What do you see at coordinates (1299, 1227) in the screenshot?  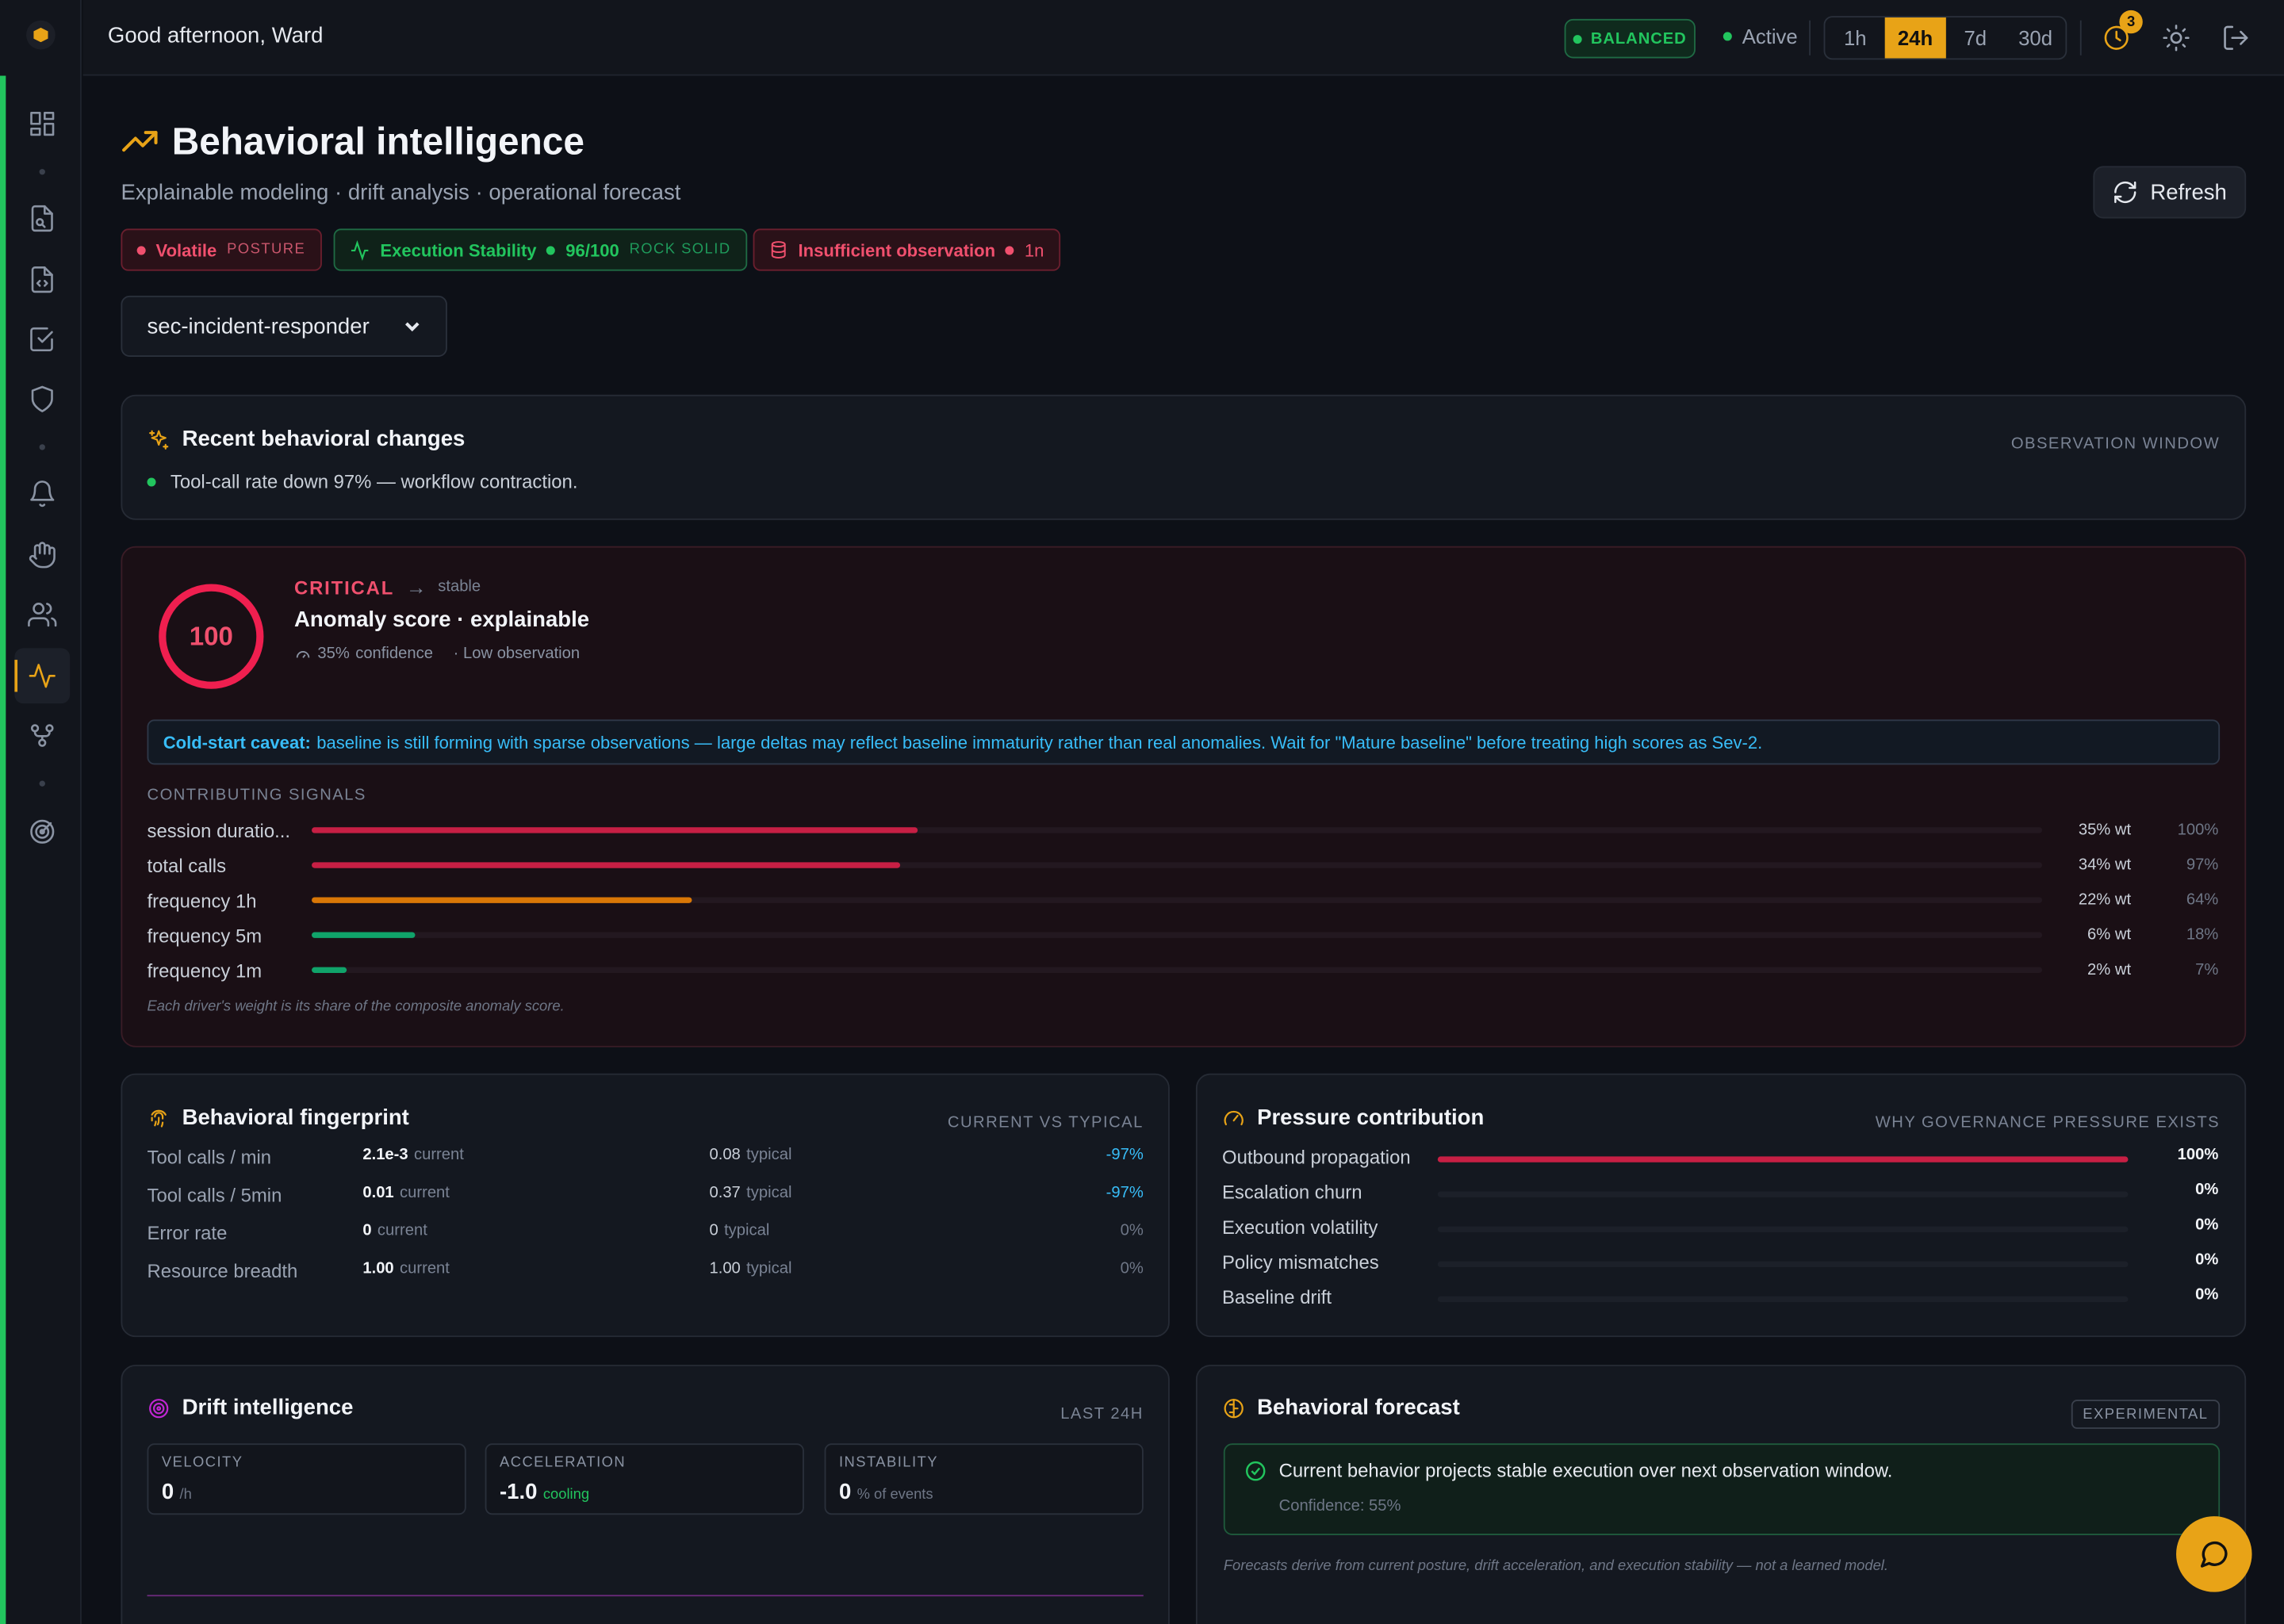 I see `pressure-label: Execution volatility` at bounding box center [1299, 1227].